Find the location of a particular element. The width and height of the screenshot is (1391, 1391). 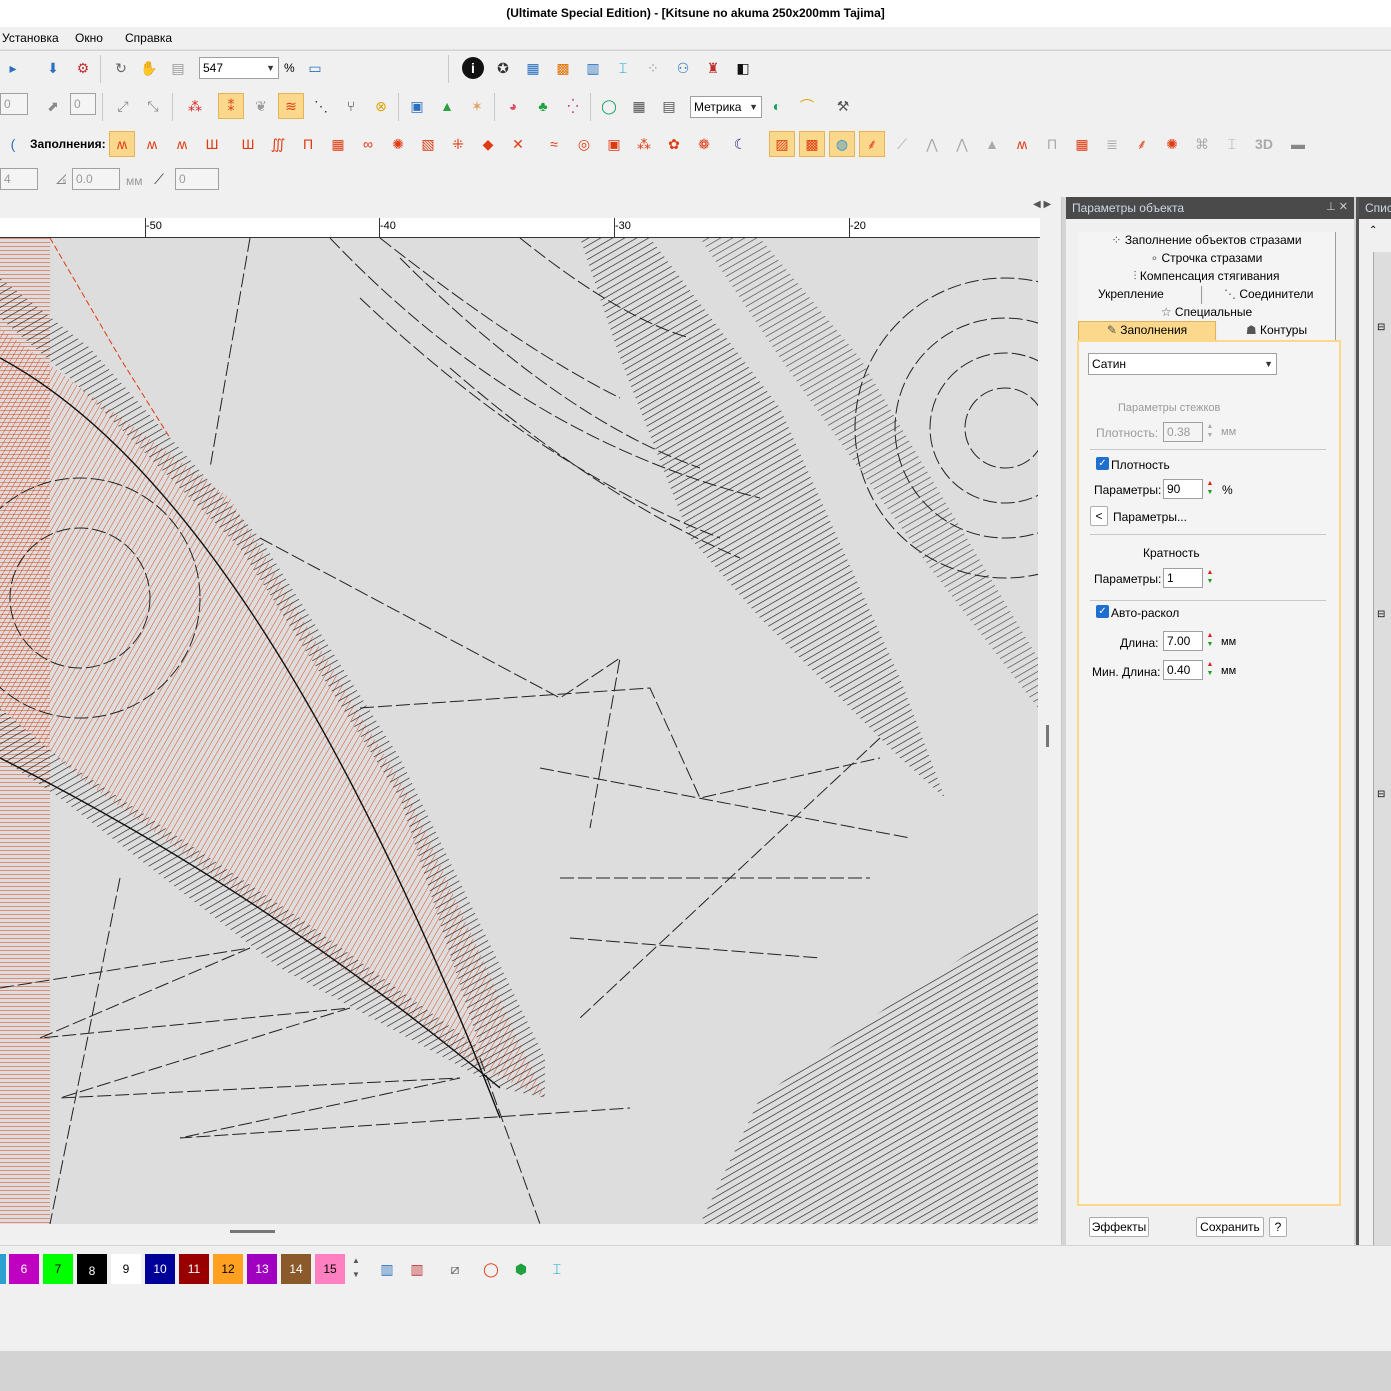

fill-type-select: Сатин ▼ is located at coordinates (1182, 364).